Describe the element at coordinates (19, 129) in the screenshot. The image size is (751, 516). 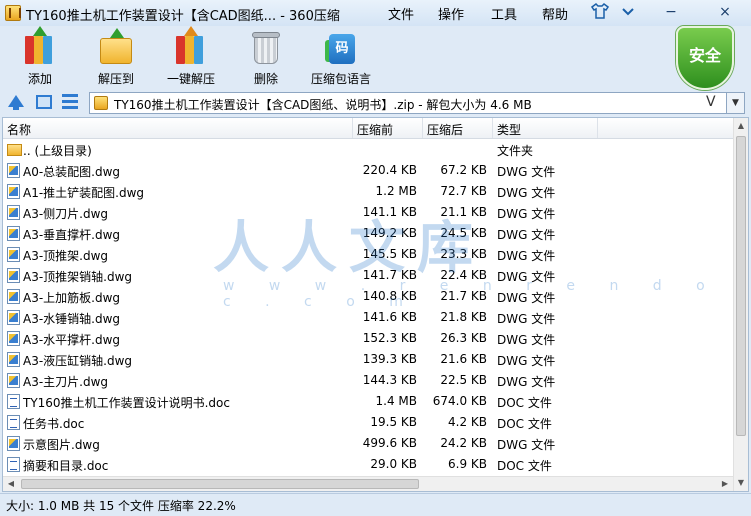
I see `column-name: 名称` at that location.